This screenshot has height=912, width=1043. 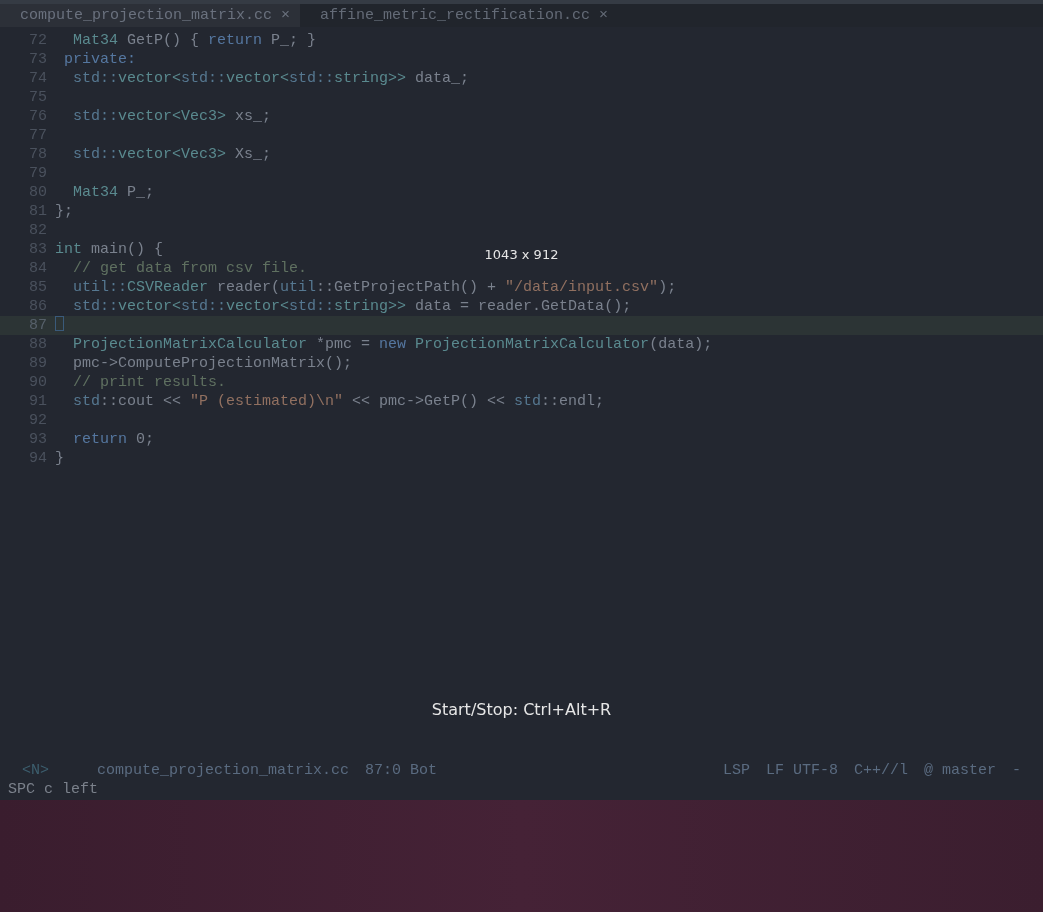 I want to click on code-line: util::CSVReader reader(util::GetProjectPath() + "/data/input.csv");, so click(x=374, y=287).